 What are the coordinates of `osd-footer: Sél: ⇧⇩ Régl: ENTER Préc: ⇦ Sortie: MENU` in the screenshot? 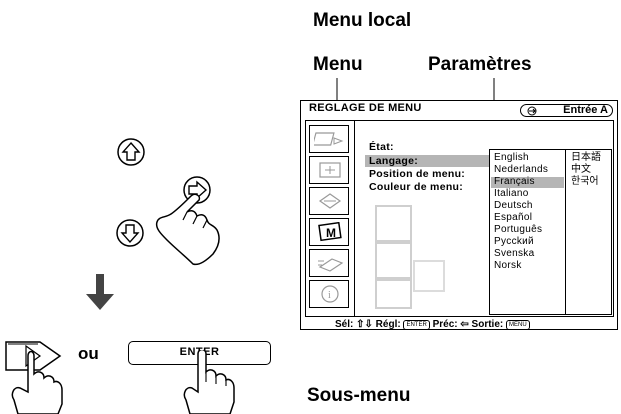 It's located at (432, 324).